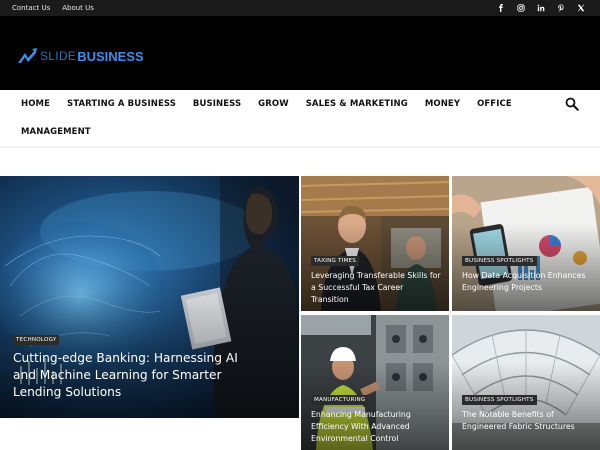 This screenshot has height=450, width=600. I want to click on nav-row-2: MANAGEMENT, so click(64, 132).